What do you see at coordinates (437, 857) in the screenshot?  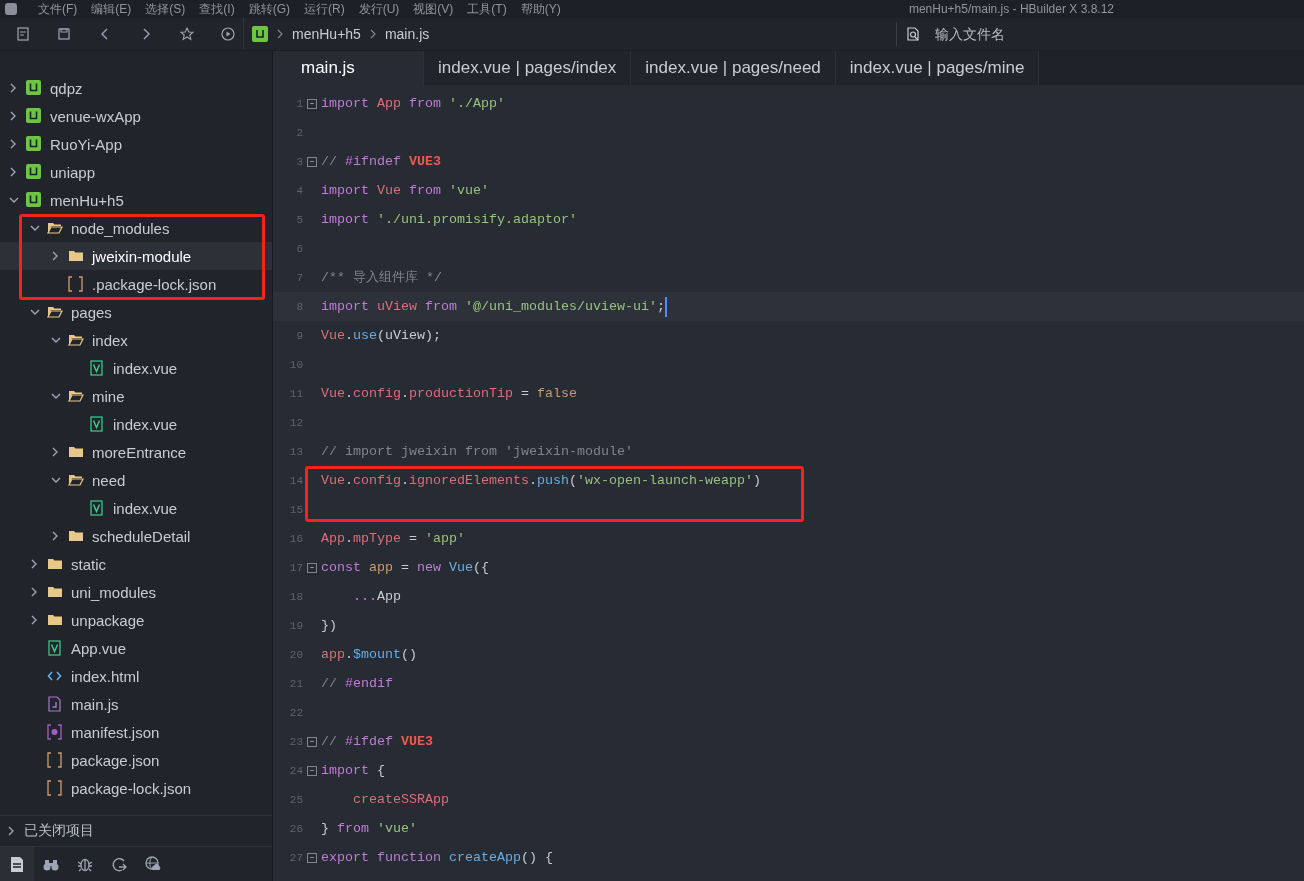 I see `code-line: export function createApp() {` at bounding box center [437, 857].